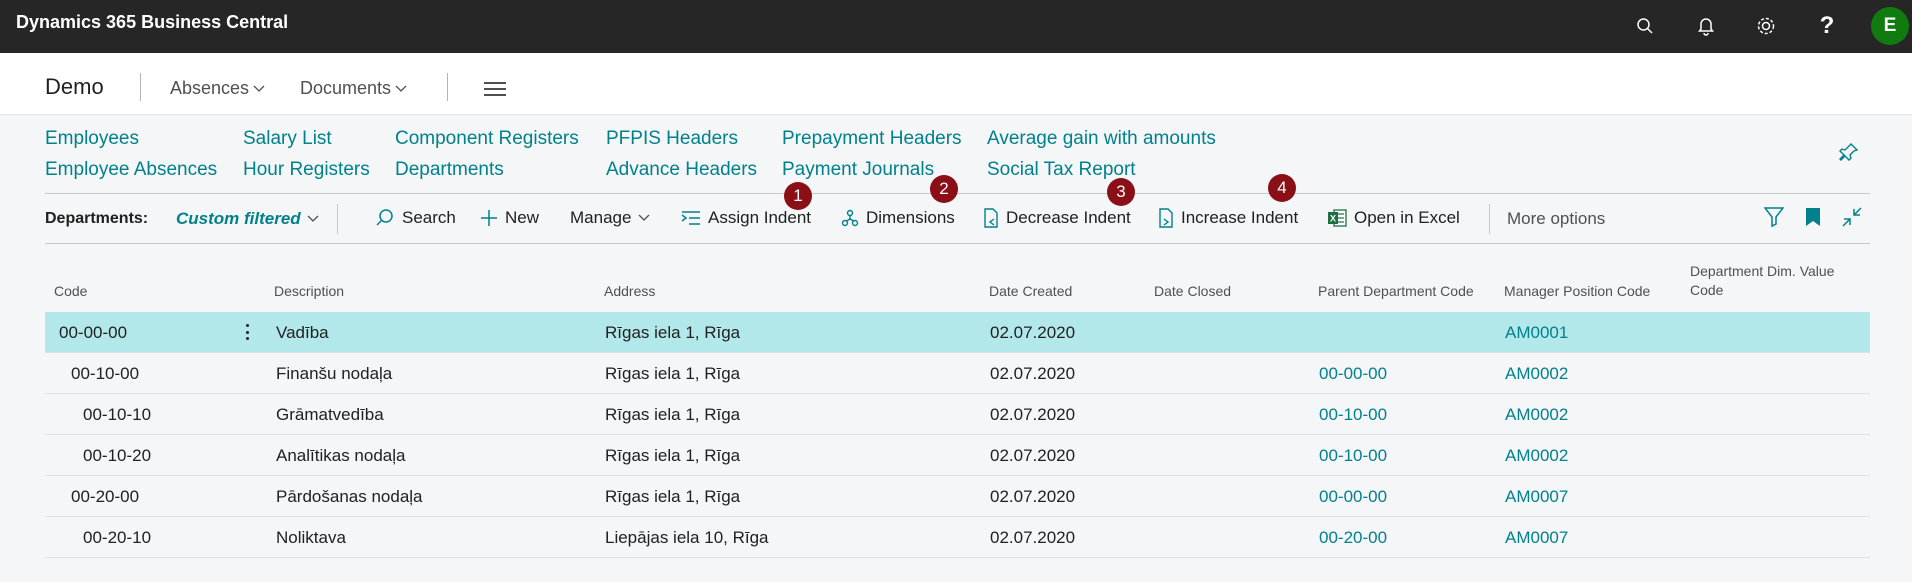 This screenshot has width=1912, height=582. Describe the element at coordinates (1166, 218) in the screenshot. I see `increase-indent-icon` at that location.